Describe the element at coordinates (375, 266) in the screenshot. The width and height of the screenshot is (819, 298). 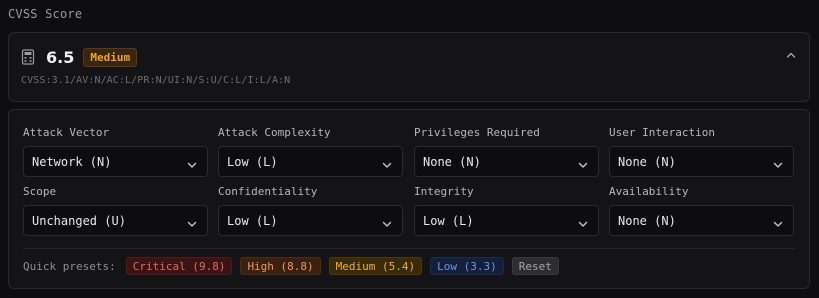
I see `preset-medium-button: Medium (5.4)` at that location.